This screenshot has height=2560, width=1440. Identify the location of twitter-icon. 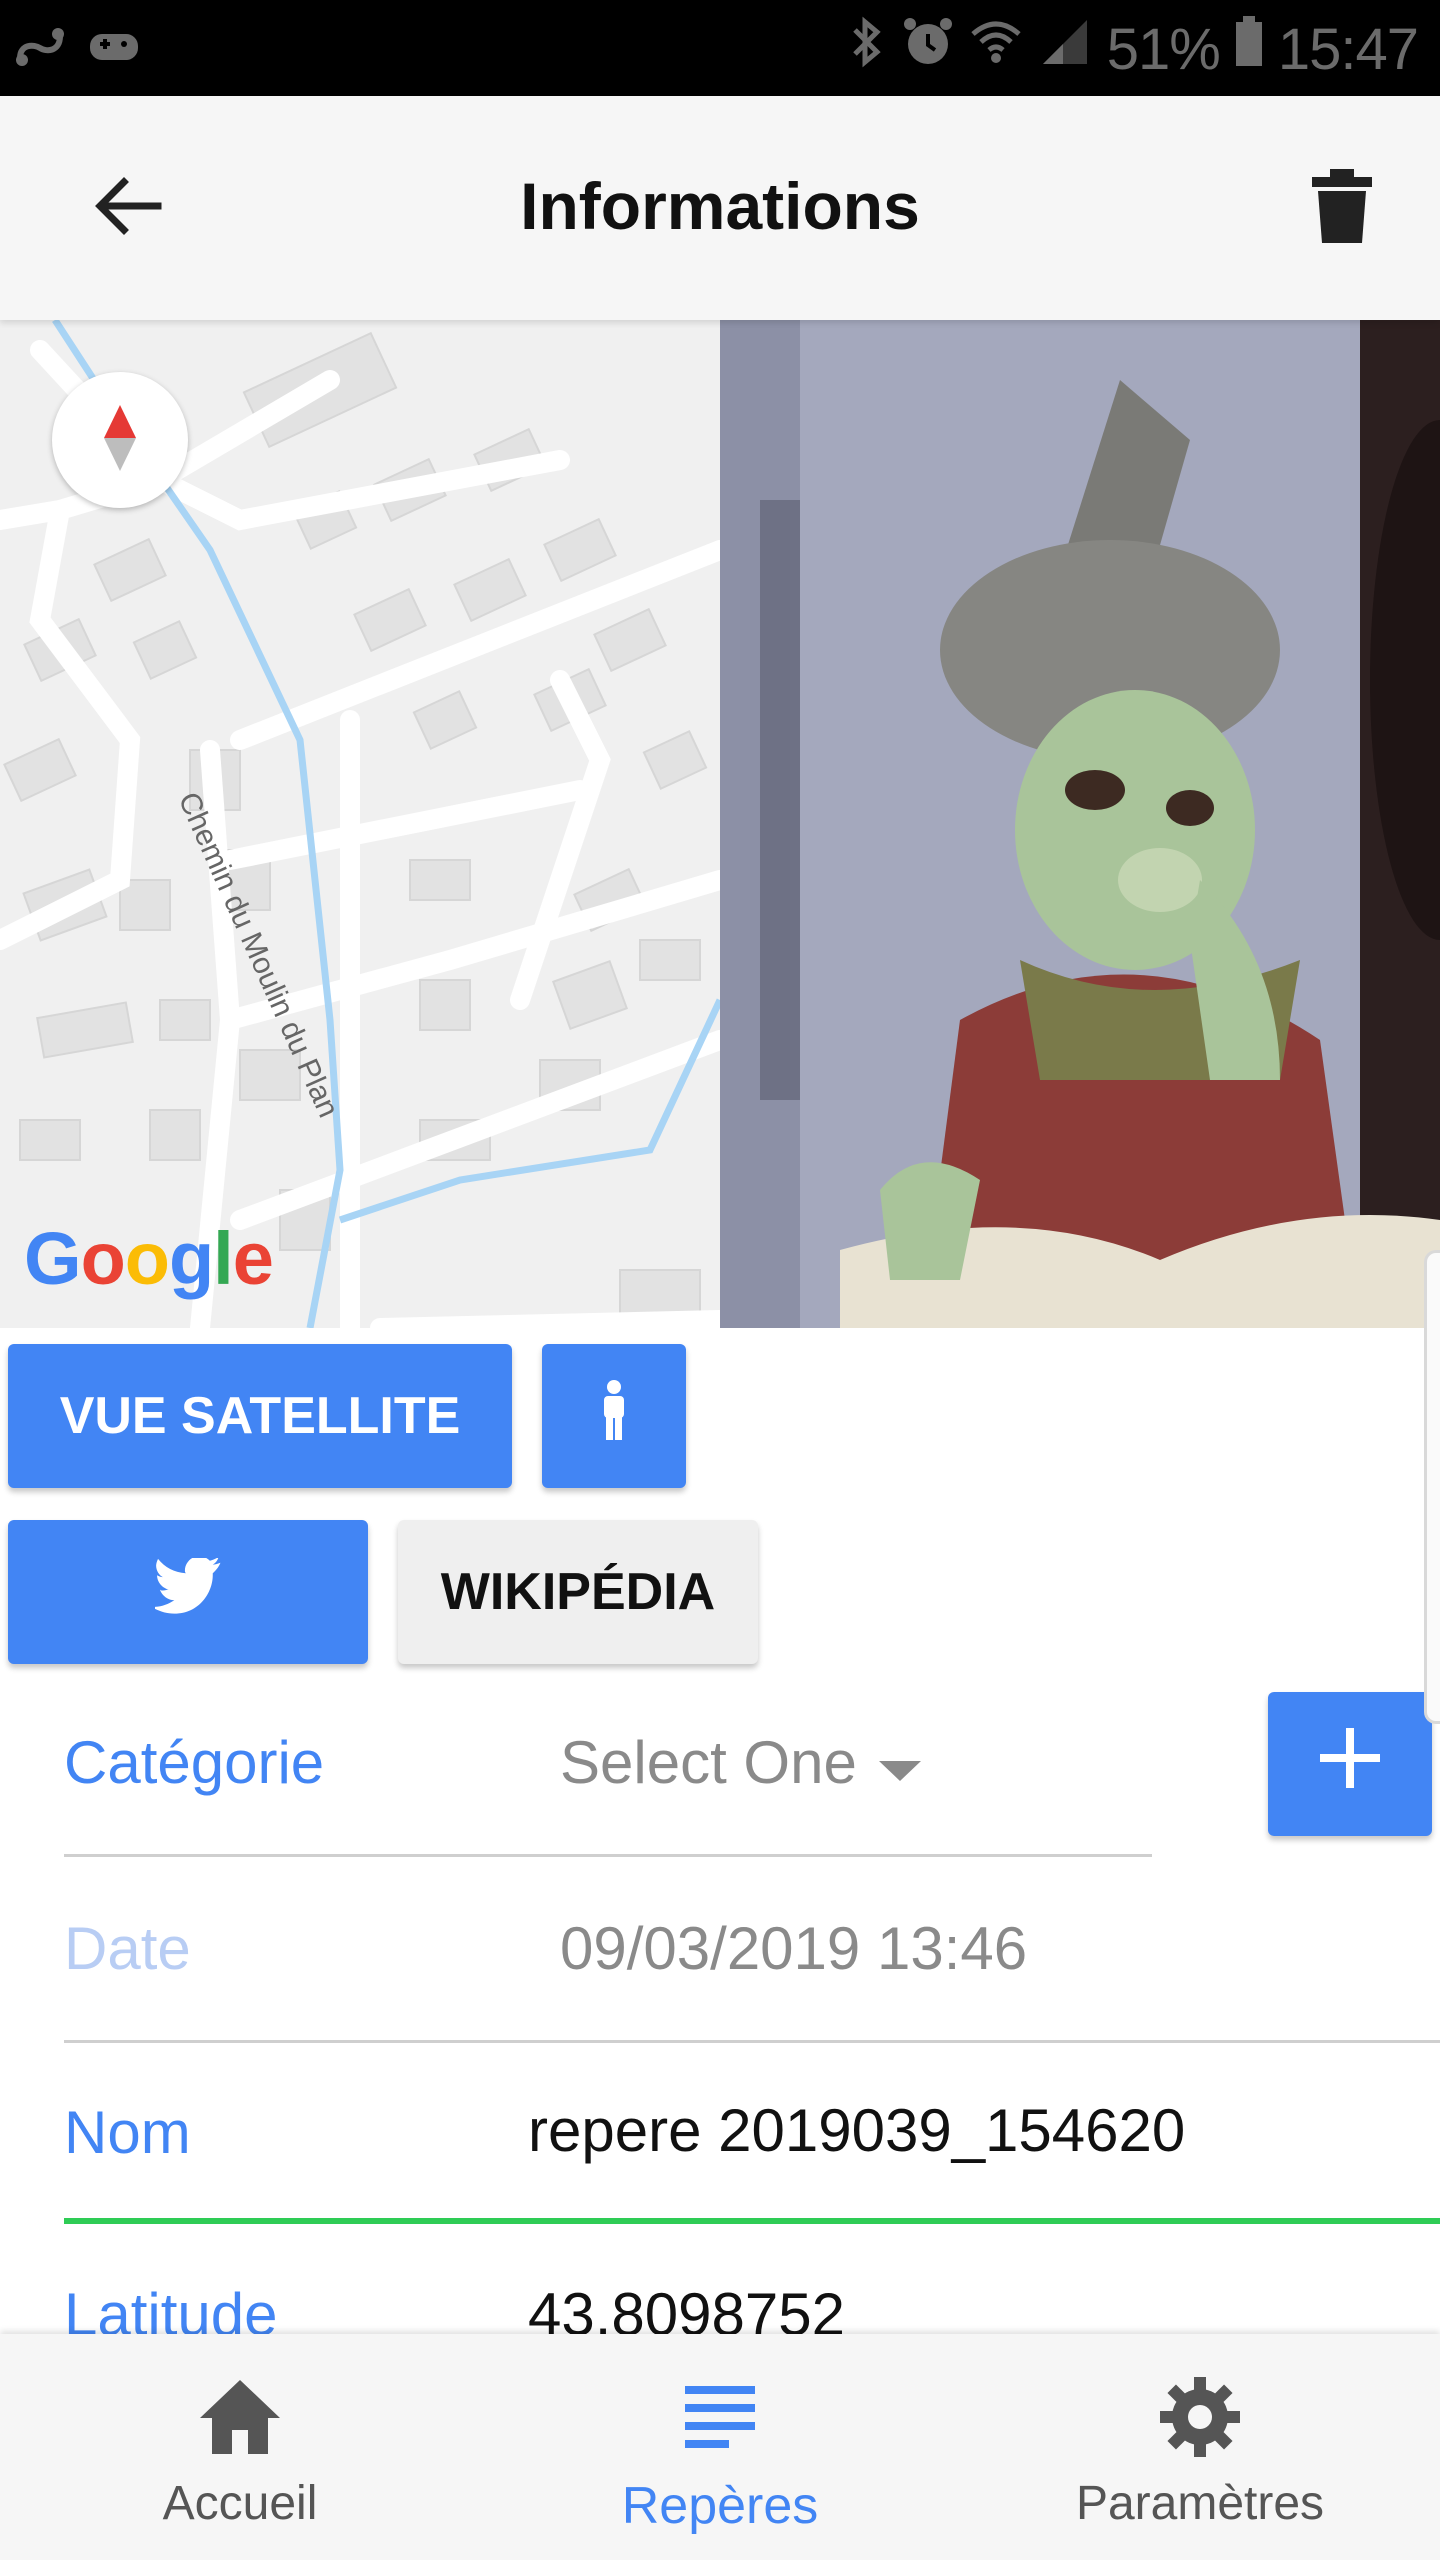
(186, 1591).